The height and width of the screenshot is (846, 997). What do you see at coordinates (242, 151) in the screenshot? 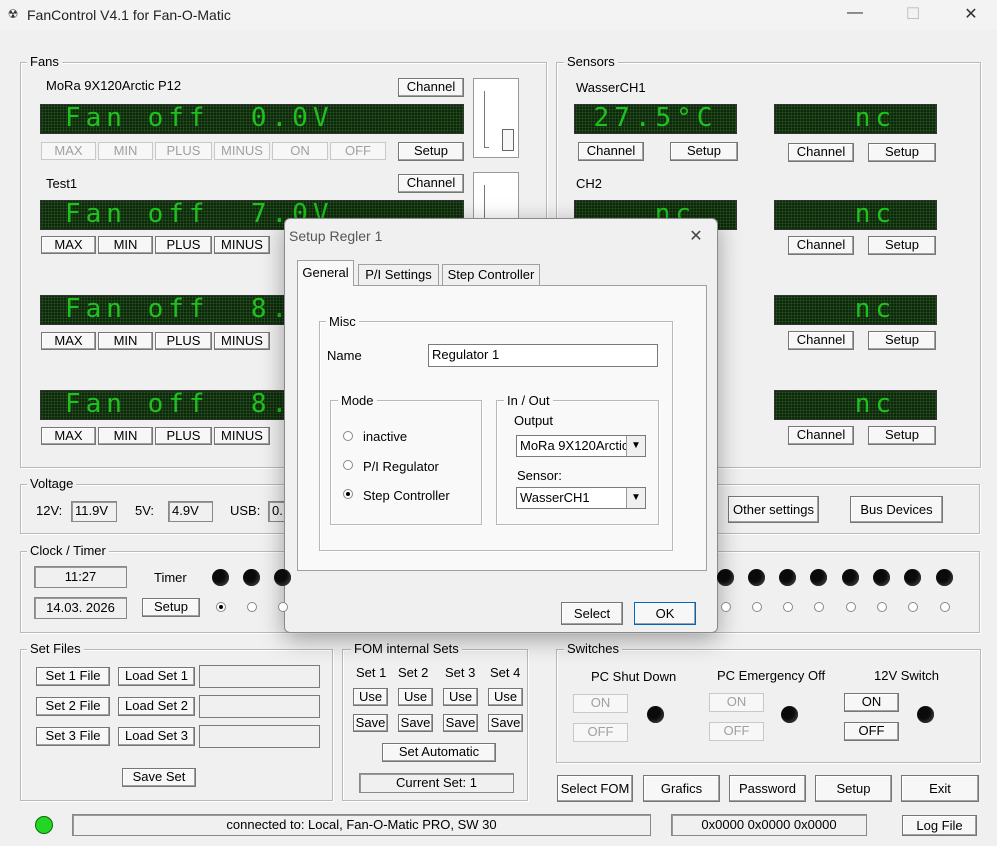
I see `fan1-minus-button: MINUS` at bounding box center [242, 151].